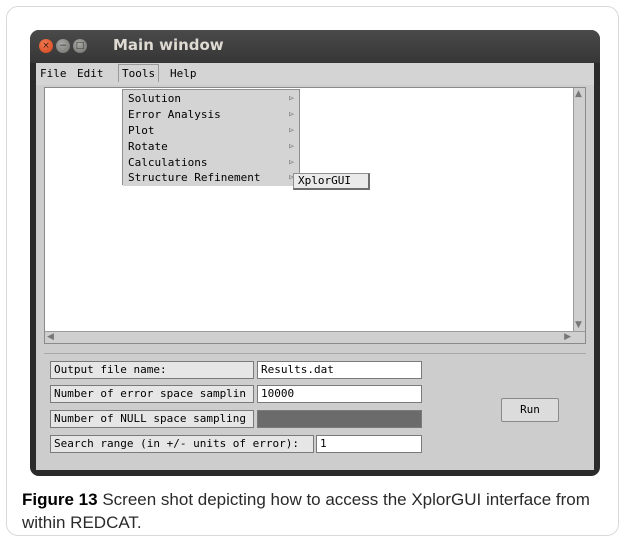 The width and height of the screenshot is (627, 543). I want to click on maximize-window-button: □, so click(80, 46).